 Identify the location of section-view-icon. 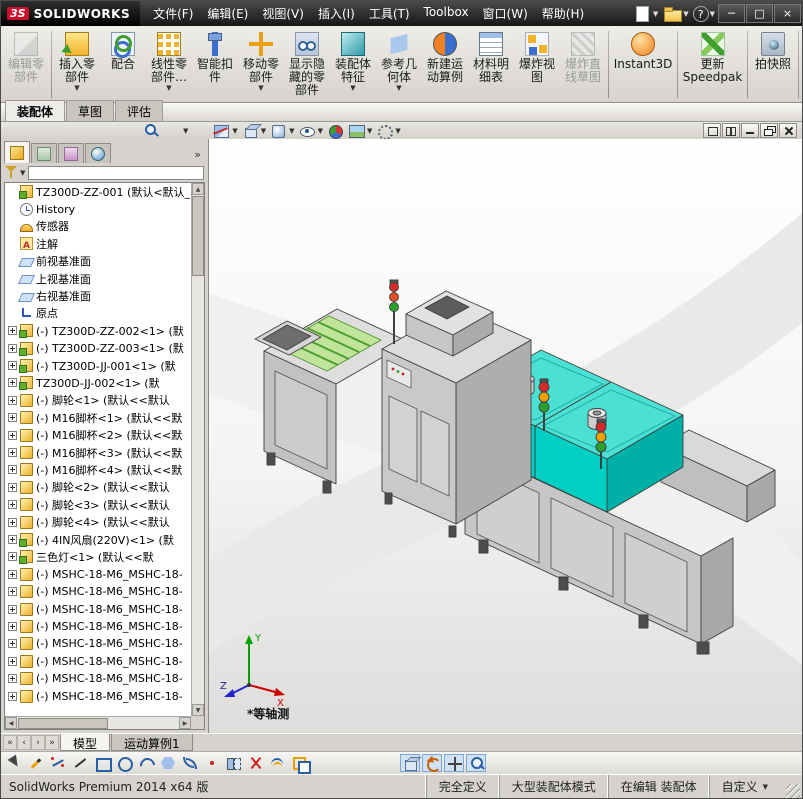
(221, 131).